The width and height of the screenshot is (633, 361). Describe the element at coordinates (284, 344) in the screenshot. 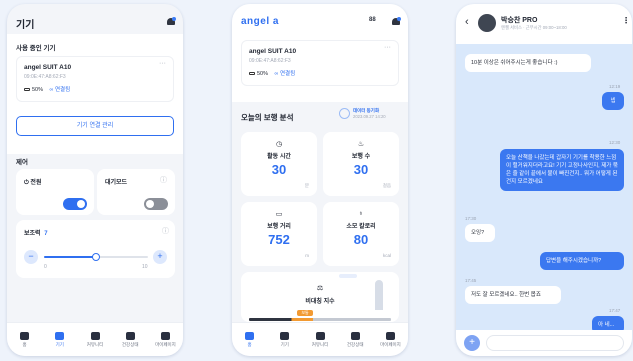

I see `nav-label: 기기` at that location.